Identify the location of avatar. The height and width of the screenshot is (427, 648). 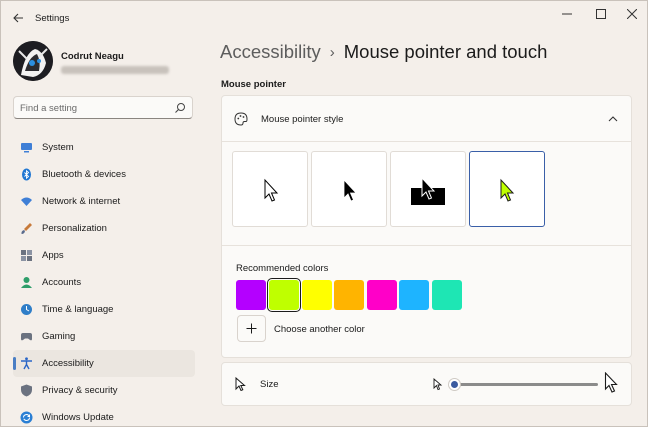
(33, 61).